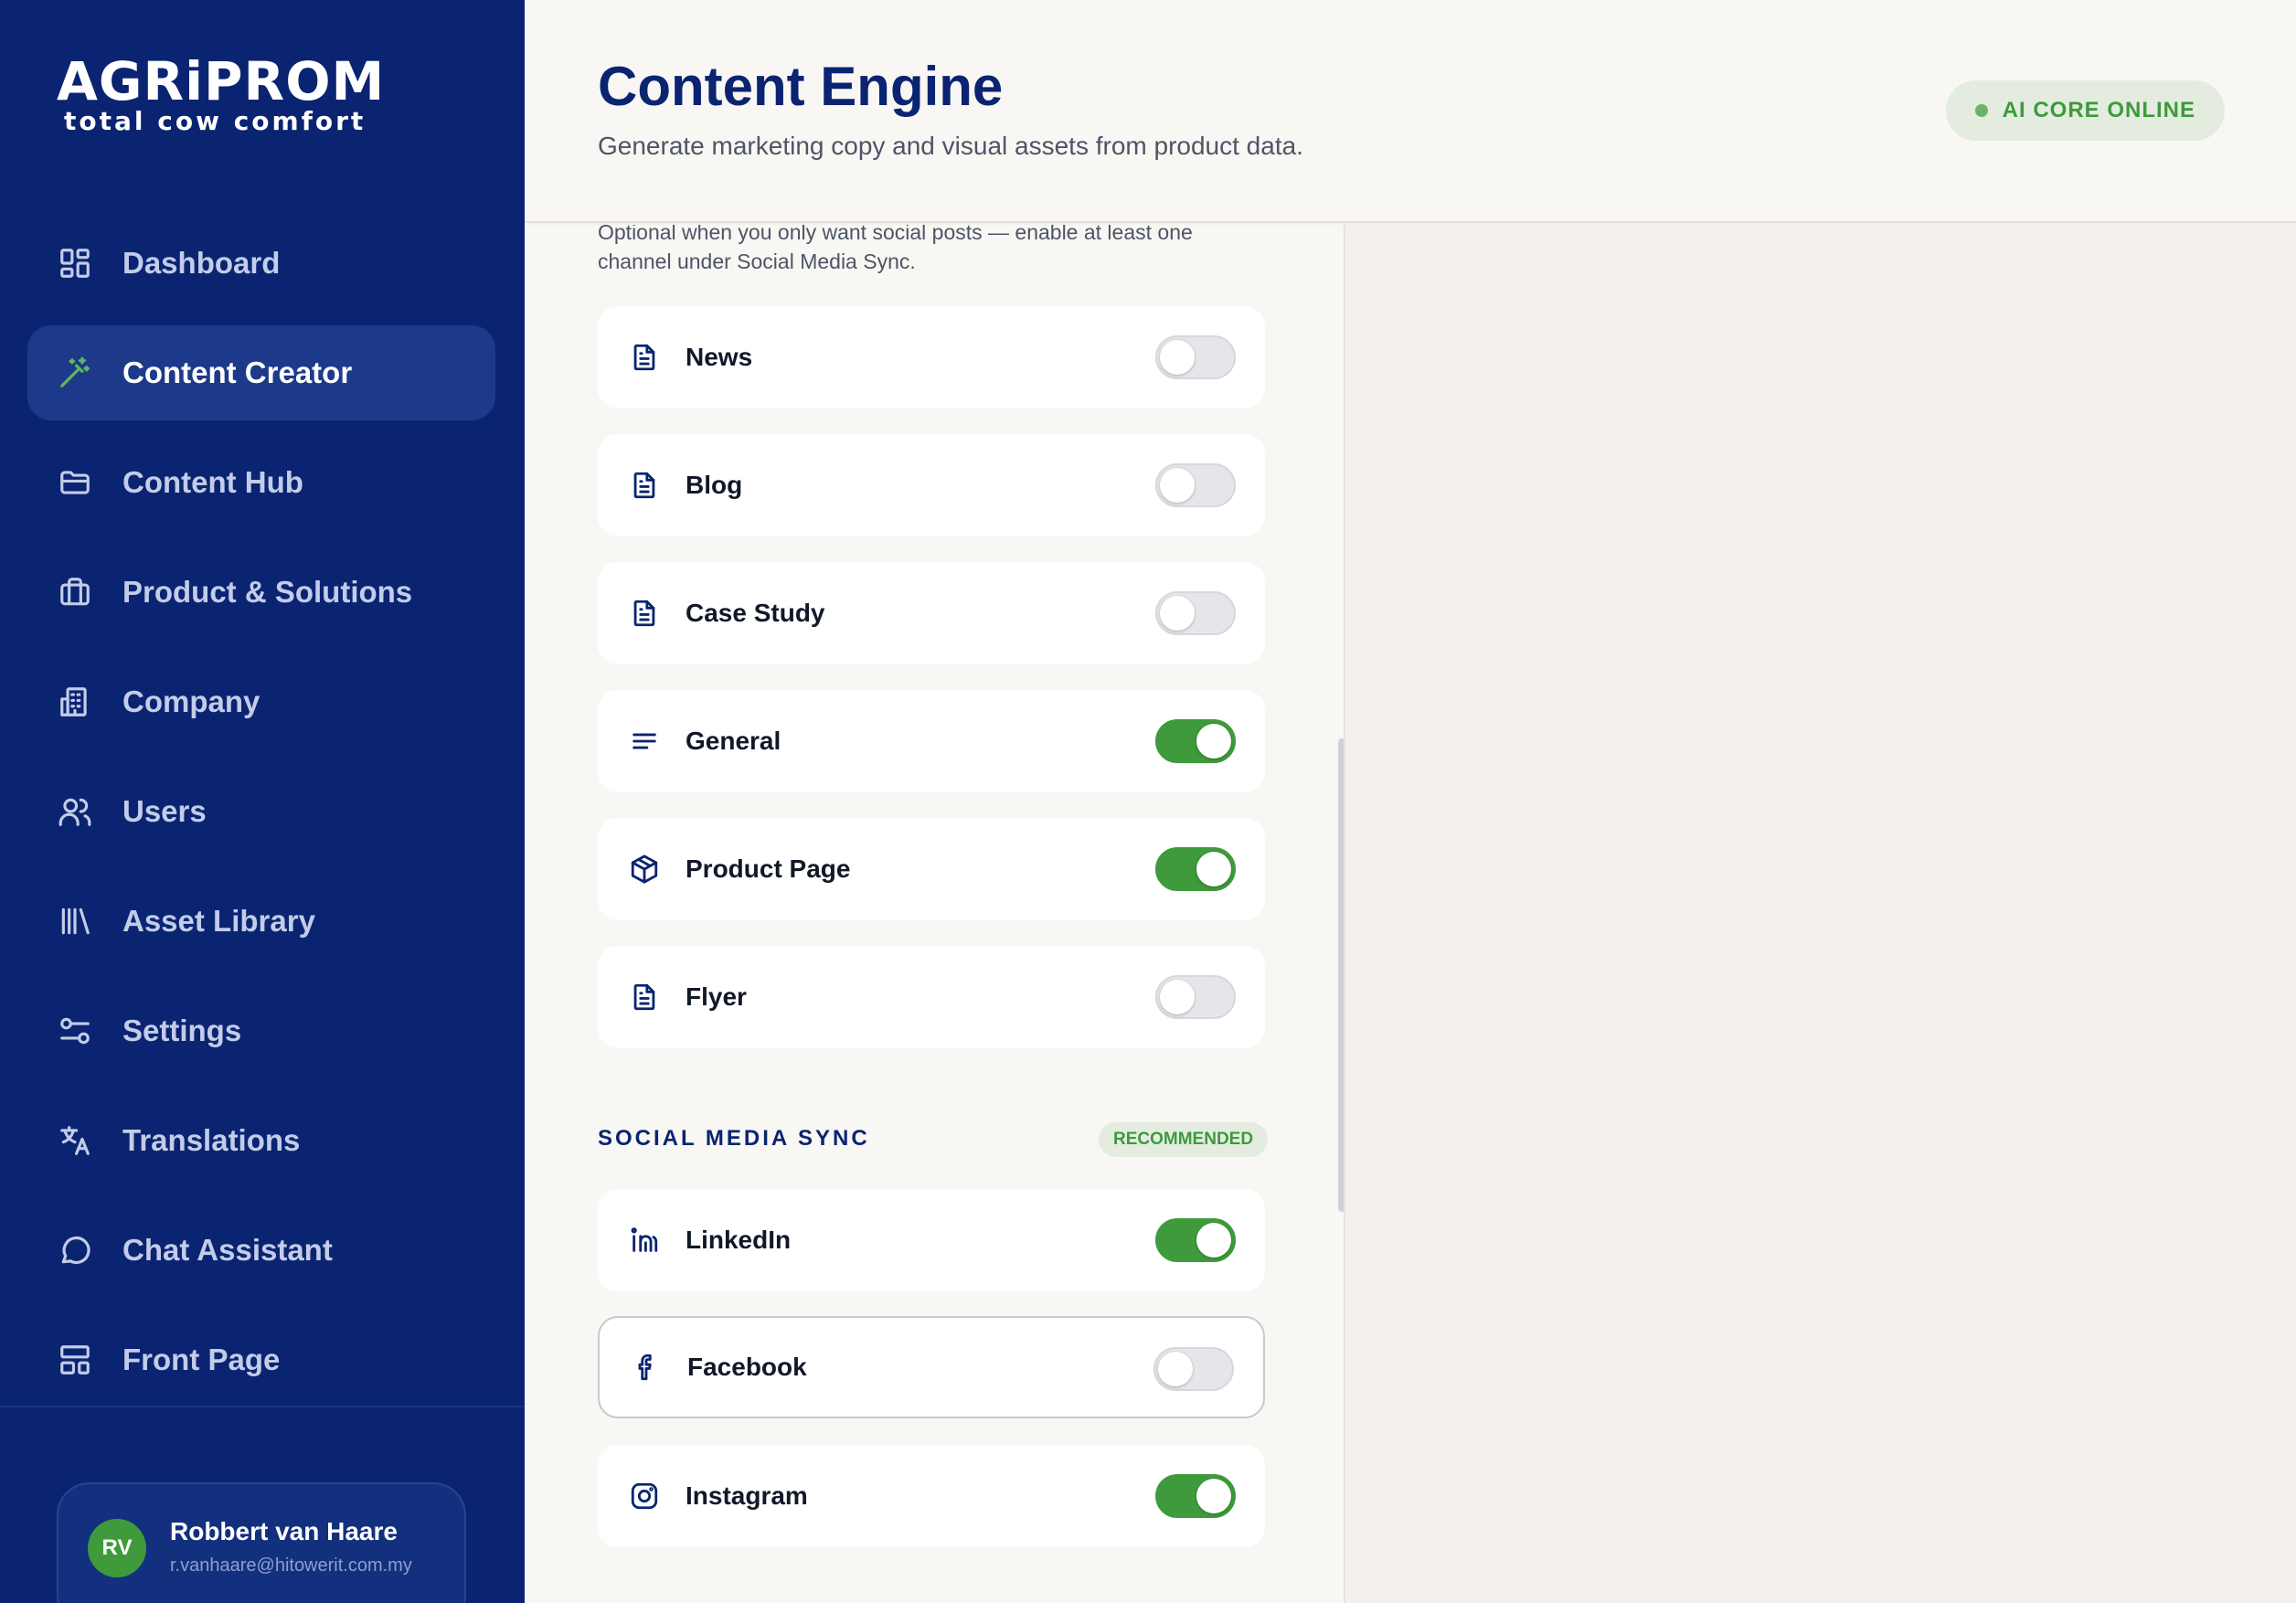 This screenshot has height=1603, width=2296. I want to click on sidebar-item-translations: Translations, so click(261, 1140).